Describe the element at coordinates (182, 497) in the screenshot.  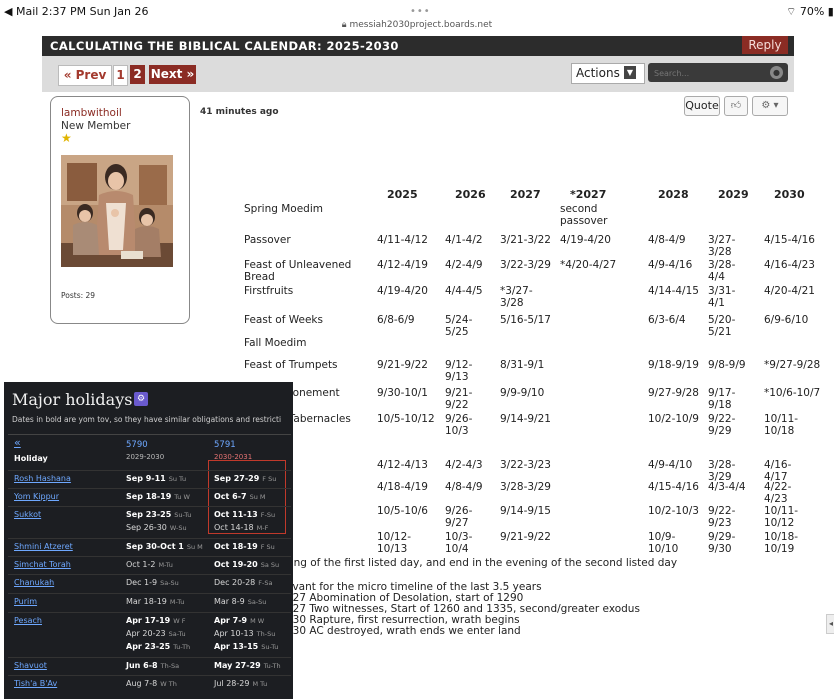
I see `weekday-range: Tu W` at that location.